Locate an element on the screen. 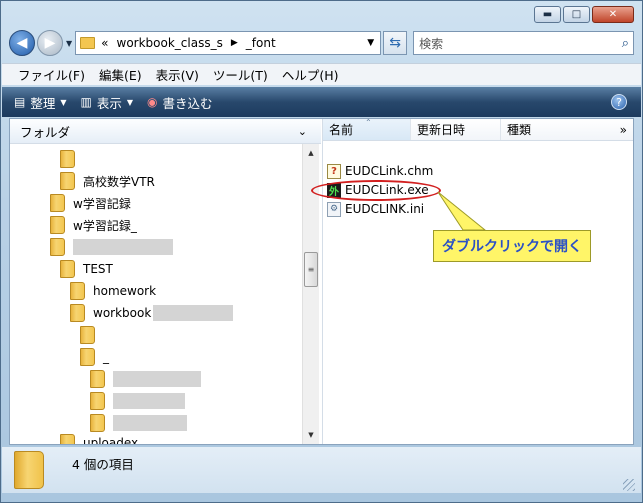  tree-item-underscore: _ is located at coordinates (94, 357).